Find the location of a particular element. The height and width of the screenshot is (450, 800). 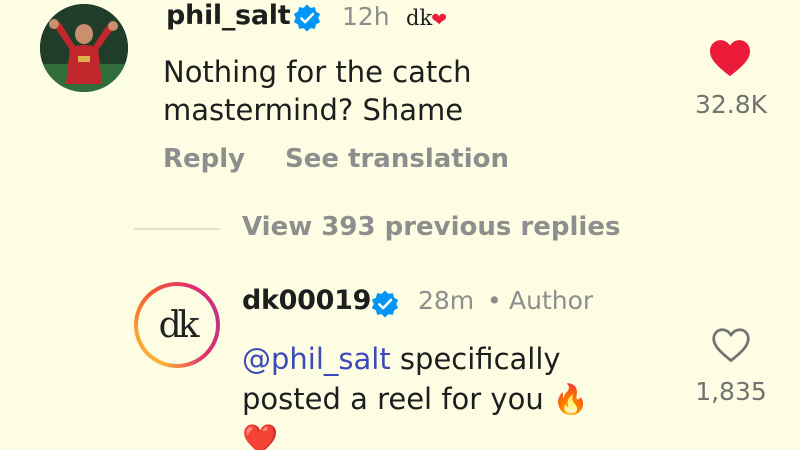

avatar-dk00019: dk is located at coordinates (177, 325).